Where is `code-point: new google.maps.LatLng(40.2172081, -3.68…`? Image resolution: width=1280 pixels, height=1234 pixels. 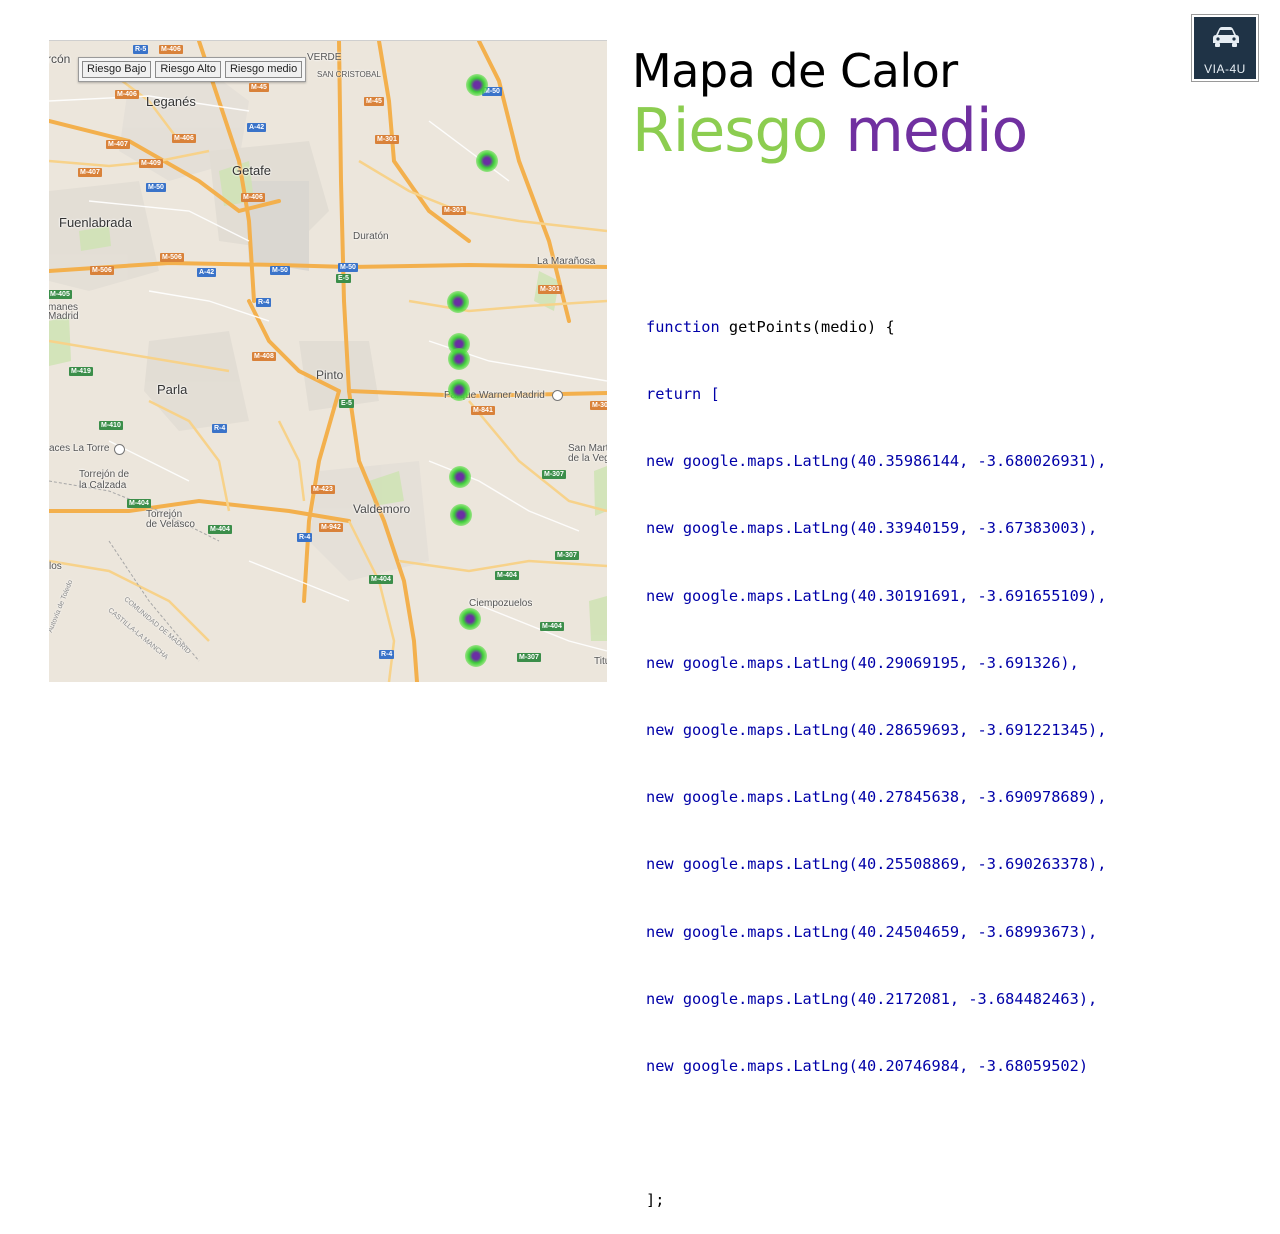 code-point: new google.maps.LatLng(40.2172081, -3.68… is located at coordinates (872, 998).